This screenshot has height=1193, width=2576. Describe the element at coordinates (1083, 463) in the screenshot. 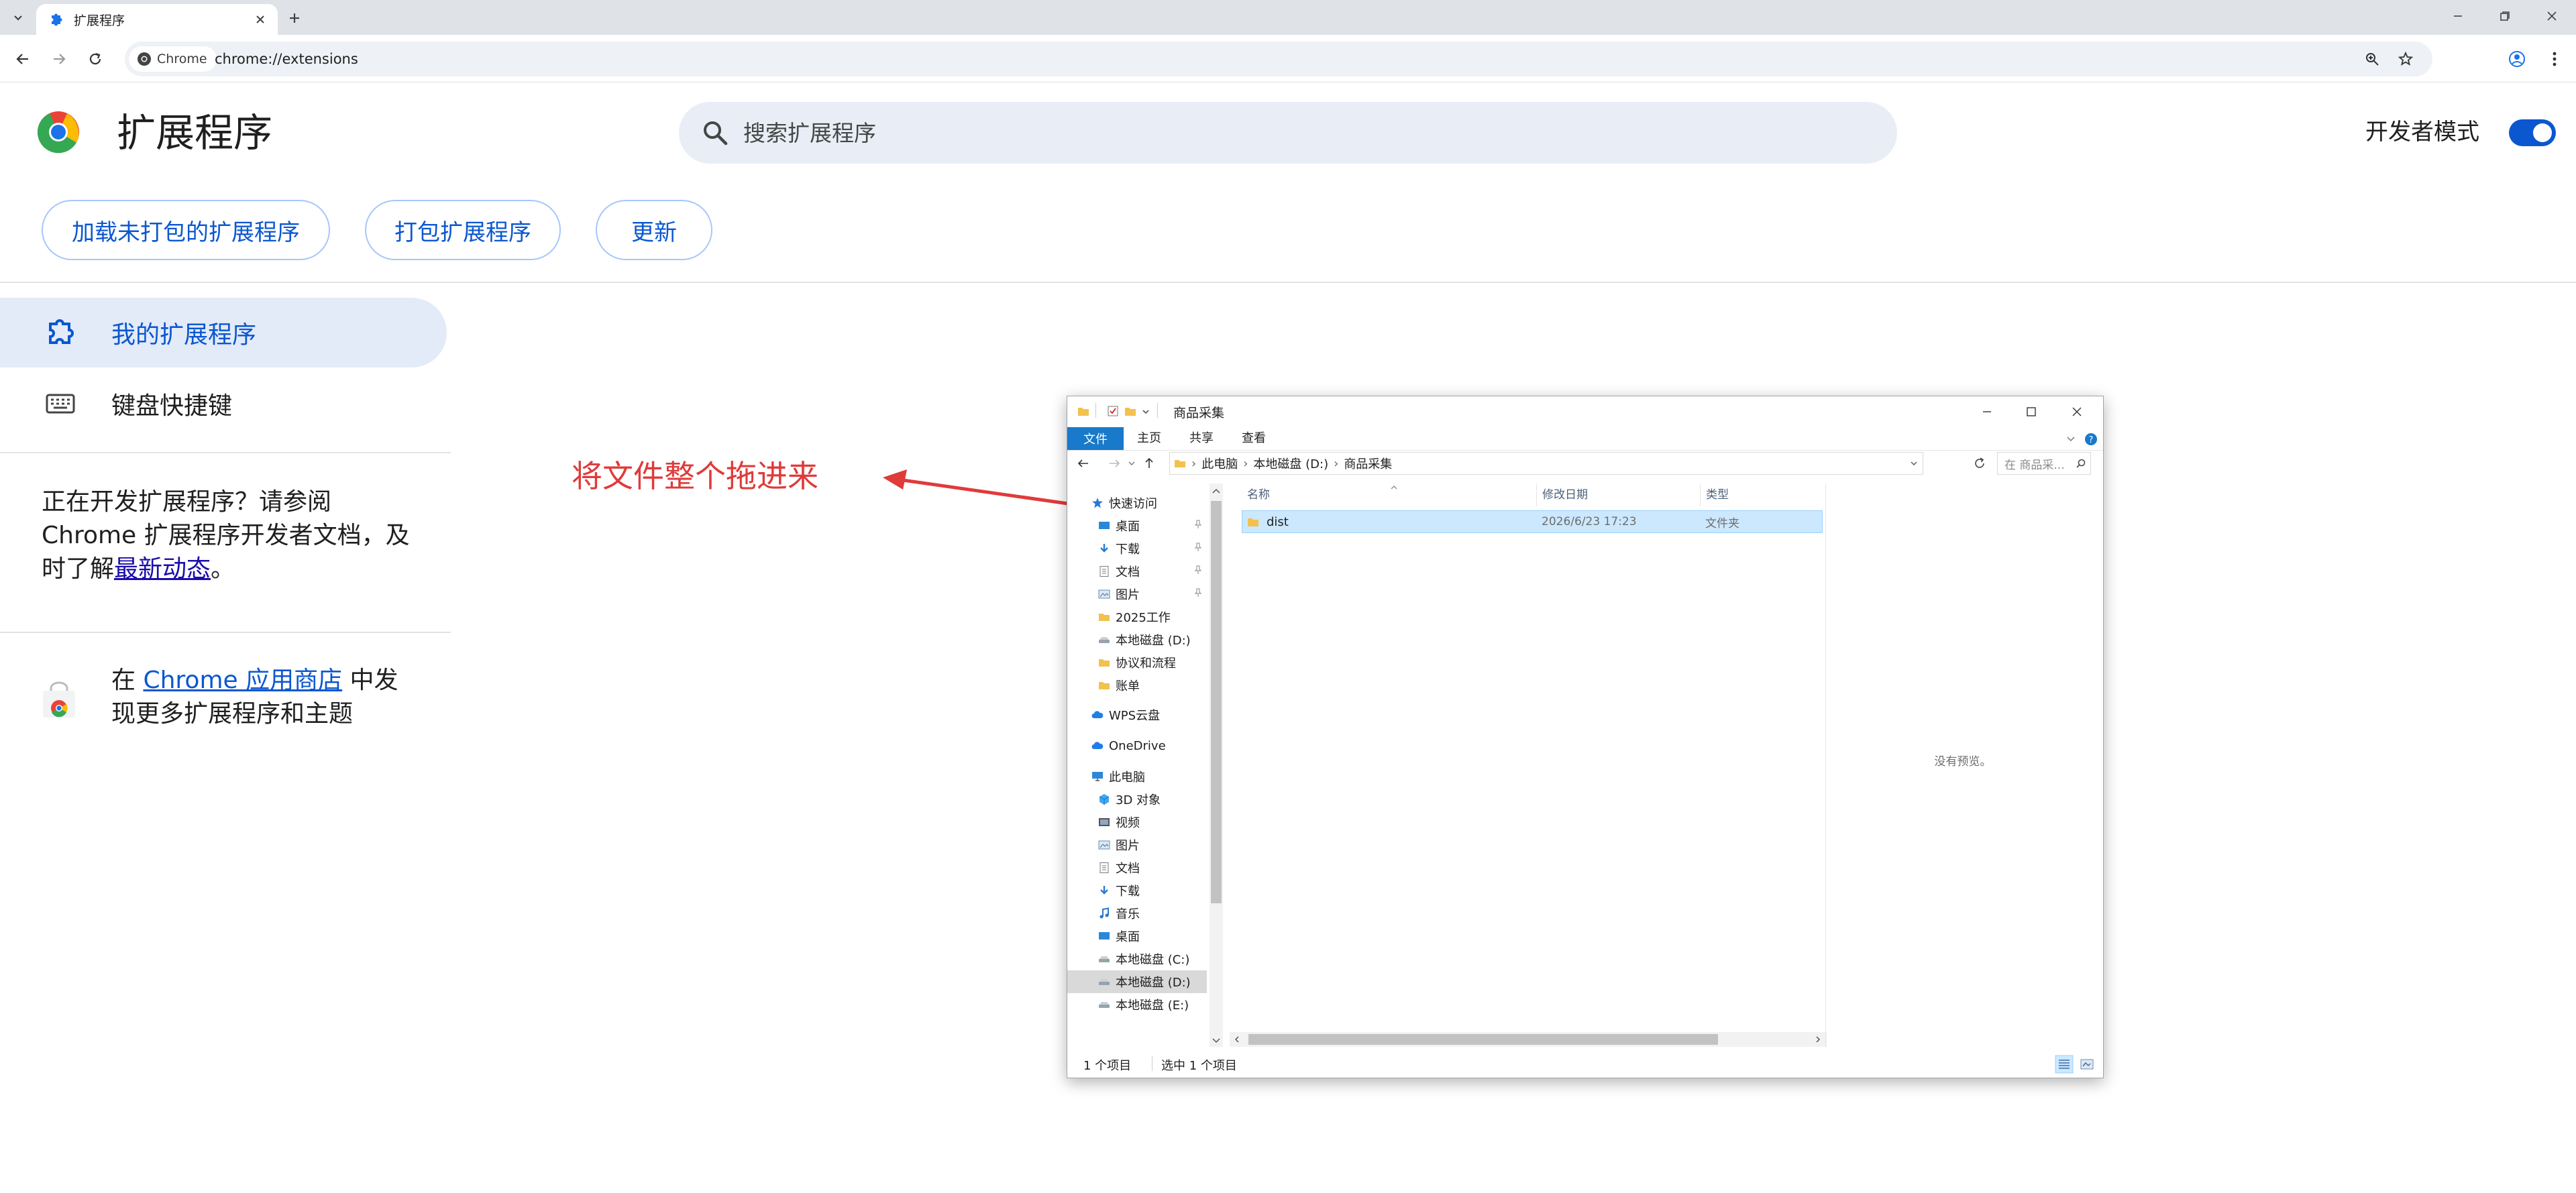

I see `arrow-left-icon` at that location.